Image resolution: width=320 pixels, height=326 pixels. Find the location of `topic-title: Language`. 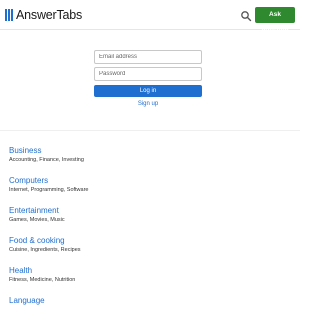

topic-title: Language is located at coordinates (149, 301).